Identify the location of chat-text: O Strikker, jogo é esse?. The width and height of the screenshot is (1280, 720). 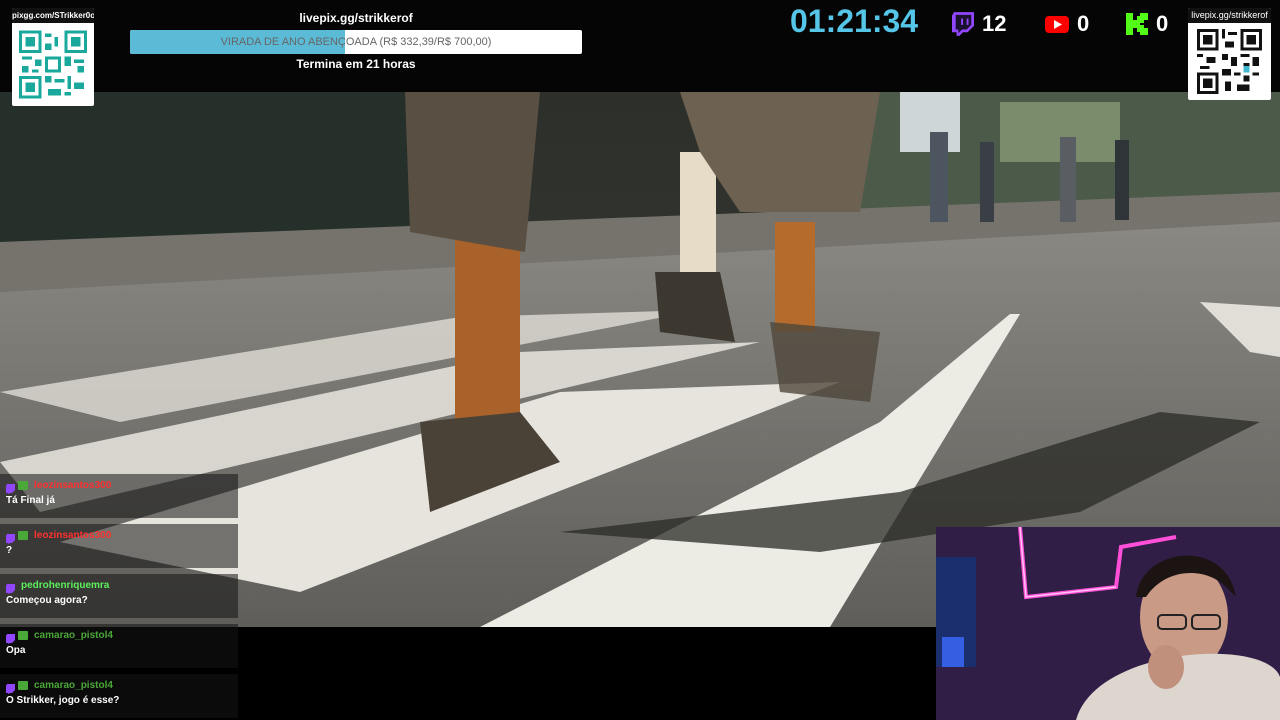
(63, 700).